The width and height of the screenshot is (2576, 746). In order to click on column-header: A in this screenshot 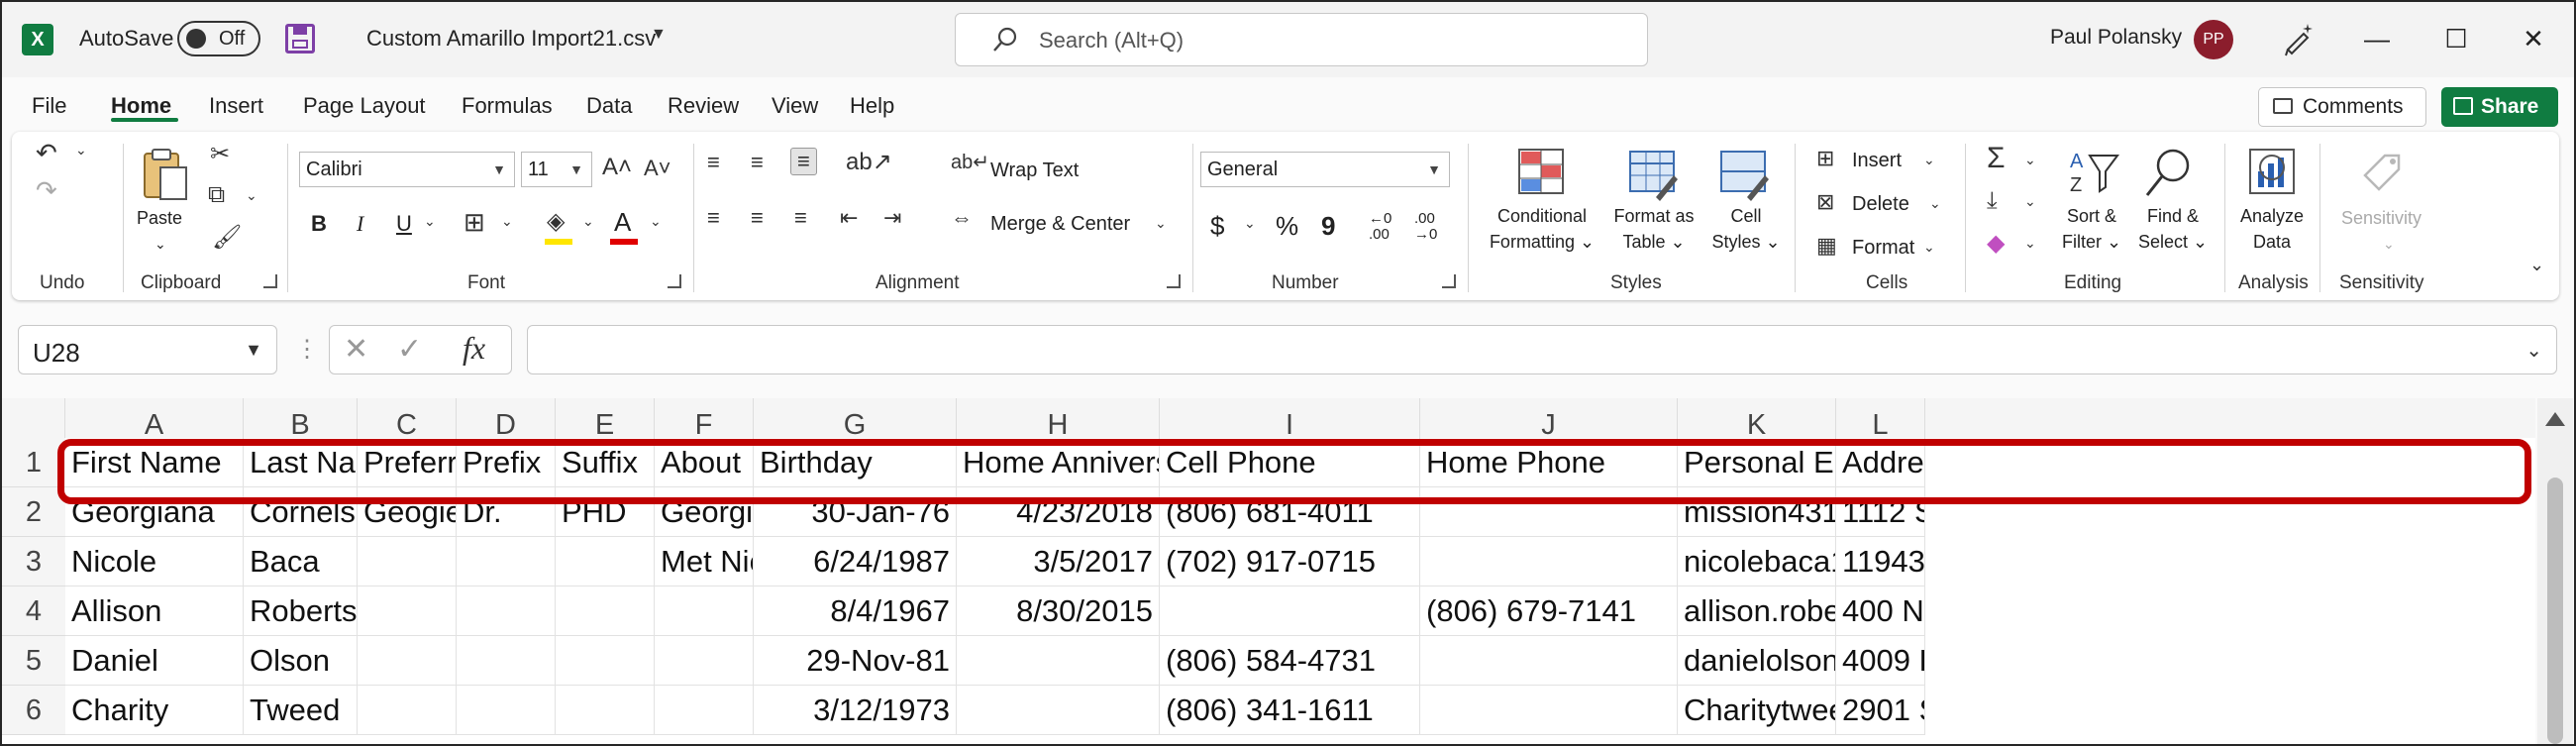, I will do `click(154, 418)`.